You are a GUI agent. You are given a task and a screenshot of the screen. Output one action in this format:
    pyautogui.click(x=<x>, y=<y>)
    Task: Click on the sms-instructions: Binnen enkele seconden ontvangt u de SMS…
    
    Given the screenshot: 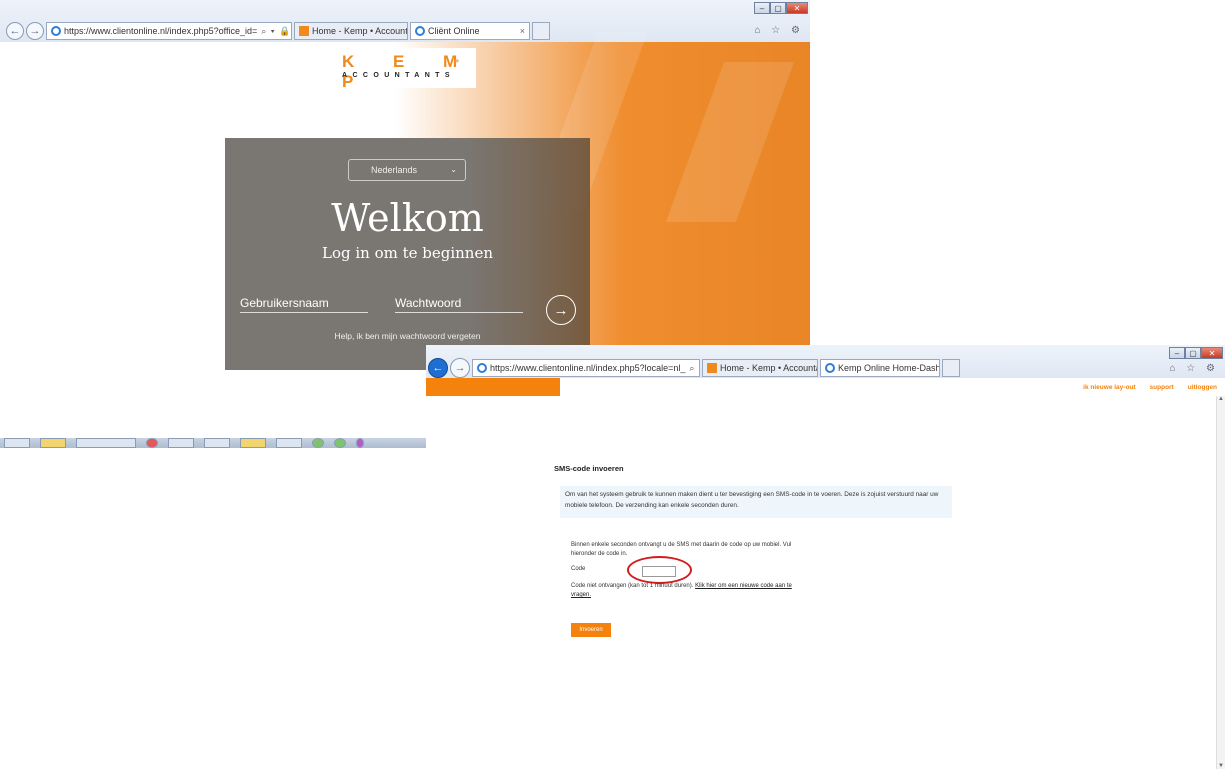 What is the action you would take?
    pyautogui.click(x=681, y=549)
    